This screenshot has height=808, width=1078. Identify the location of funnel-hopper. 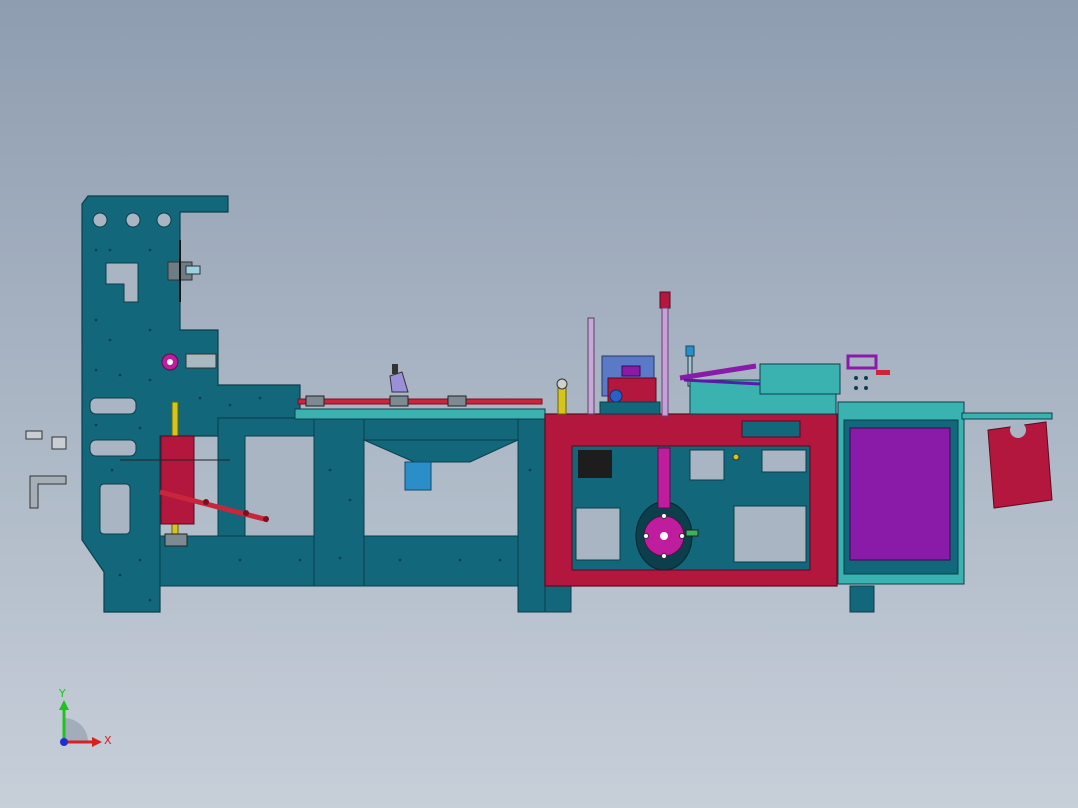
(441, 465).